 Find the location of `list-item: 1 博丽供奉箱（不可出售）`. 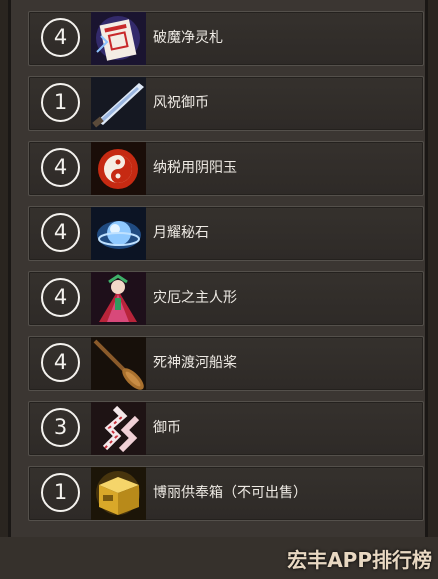

list-item: 1 博丽供奉箱（不可出售） is located at coordinates (226, 493).